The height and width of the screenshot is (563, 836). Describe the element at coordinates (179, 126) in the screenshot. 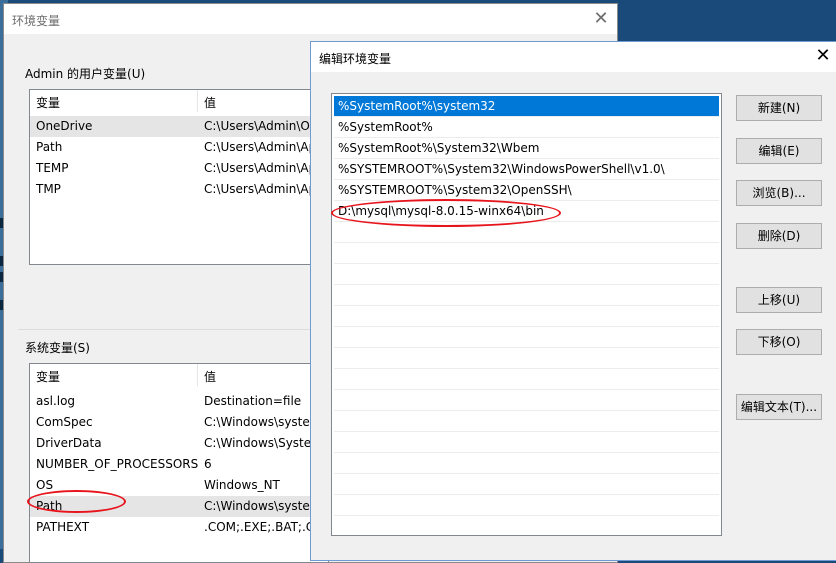

I see `table-row: OneDrive C:\Users\Admin\O` at that location.